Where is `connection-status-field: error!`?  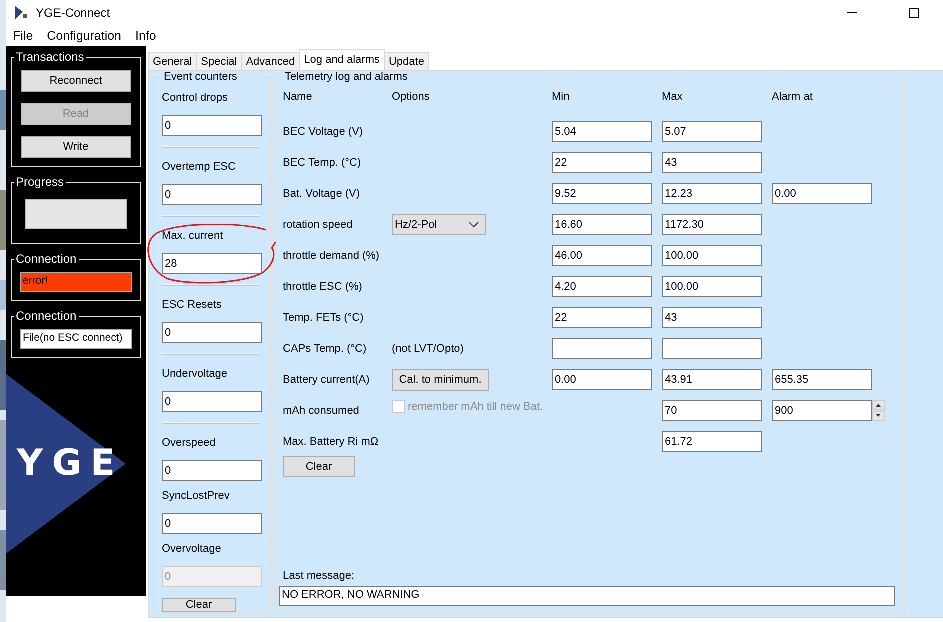
connection-status-field: error! is located at coordinates (76, 282).